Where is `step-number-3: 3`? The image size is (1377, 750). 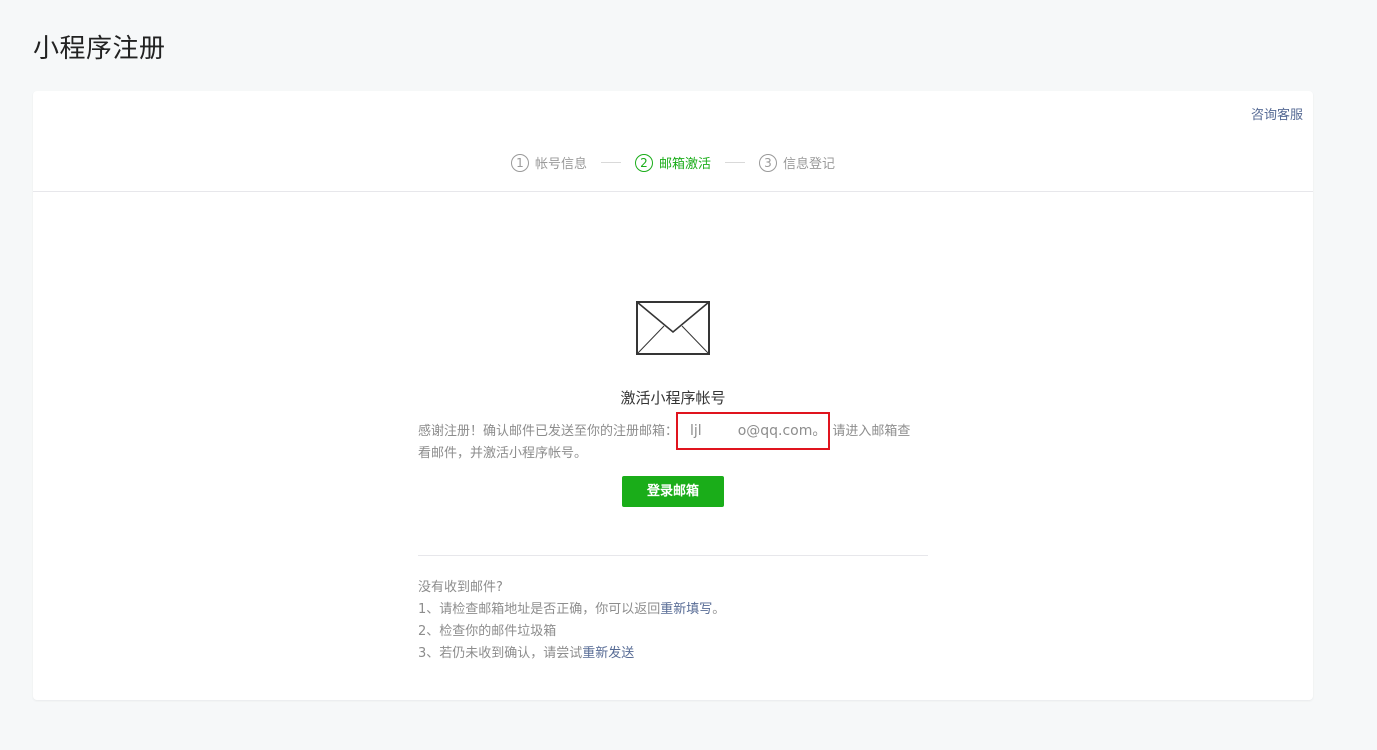
step-number-3: 3 is located at coordinates (768, 162).